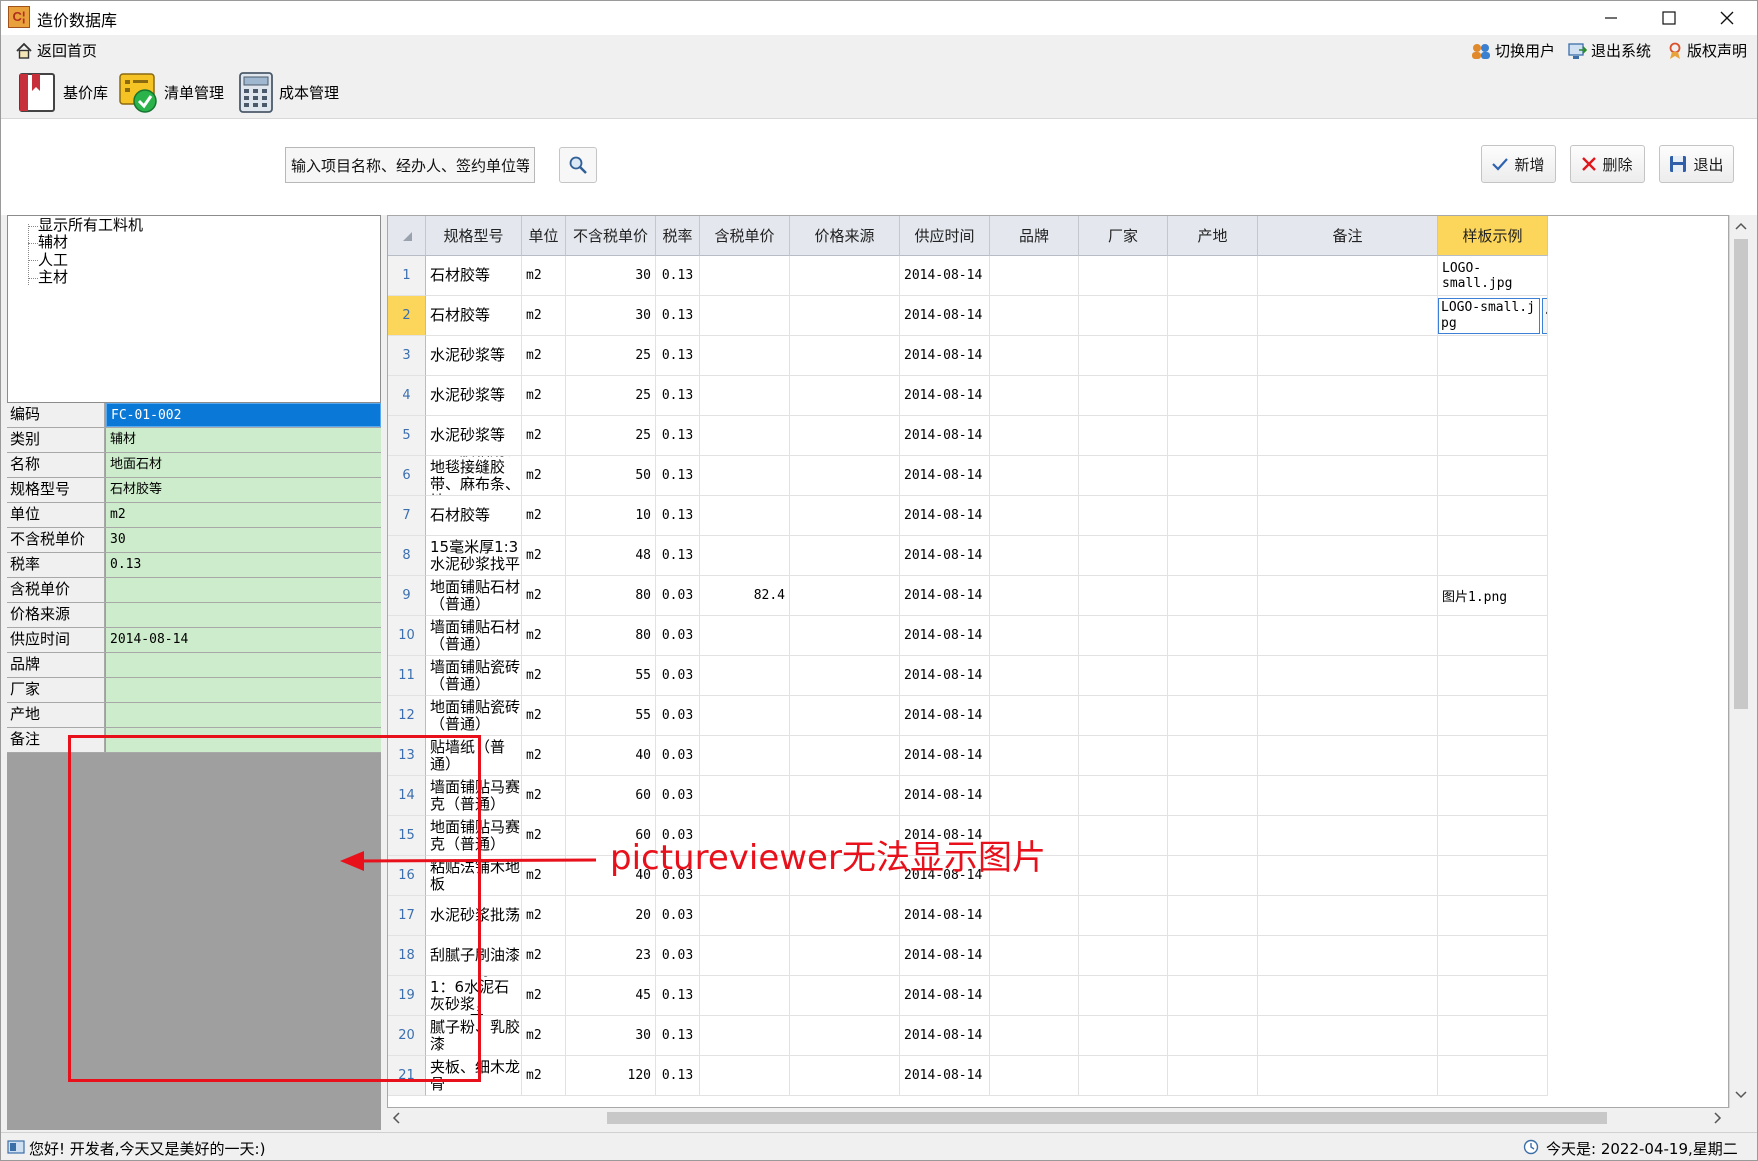 The image size is (1758, 1161). Describe the element at coordinates (611, 316) in the screenshot. I see `cell-price: 30` at that location.